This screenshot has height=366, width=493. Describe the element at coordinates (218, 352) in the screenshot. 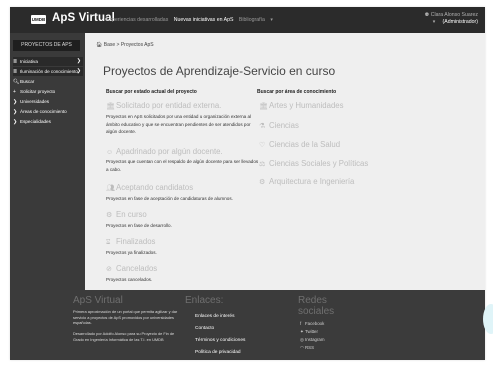

I see `footer-link-privacidad: Política de privacidad` at that location.